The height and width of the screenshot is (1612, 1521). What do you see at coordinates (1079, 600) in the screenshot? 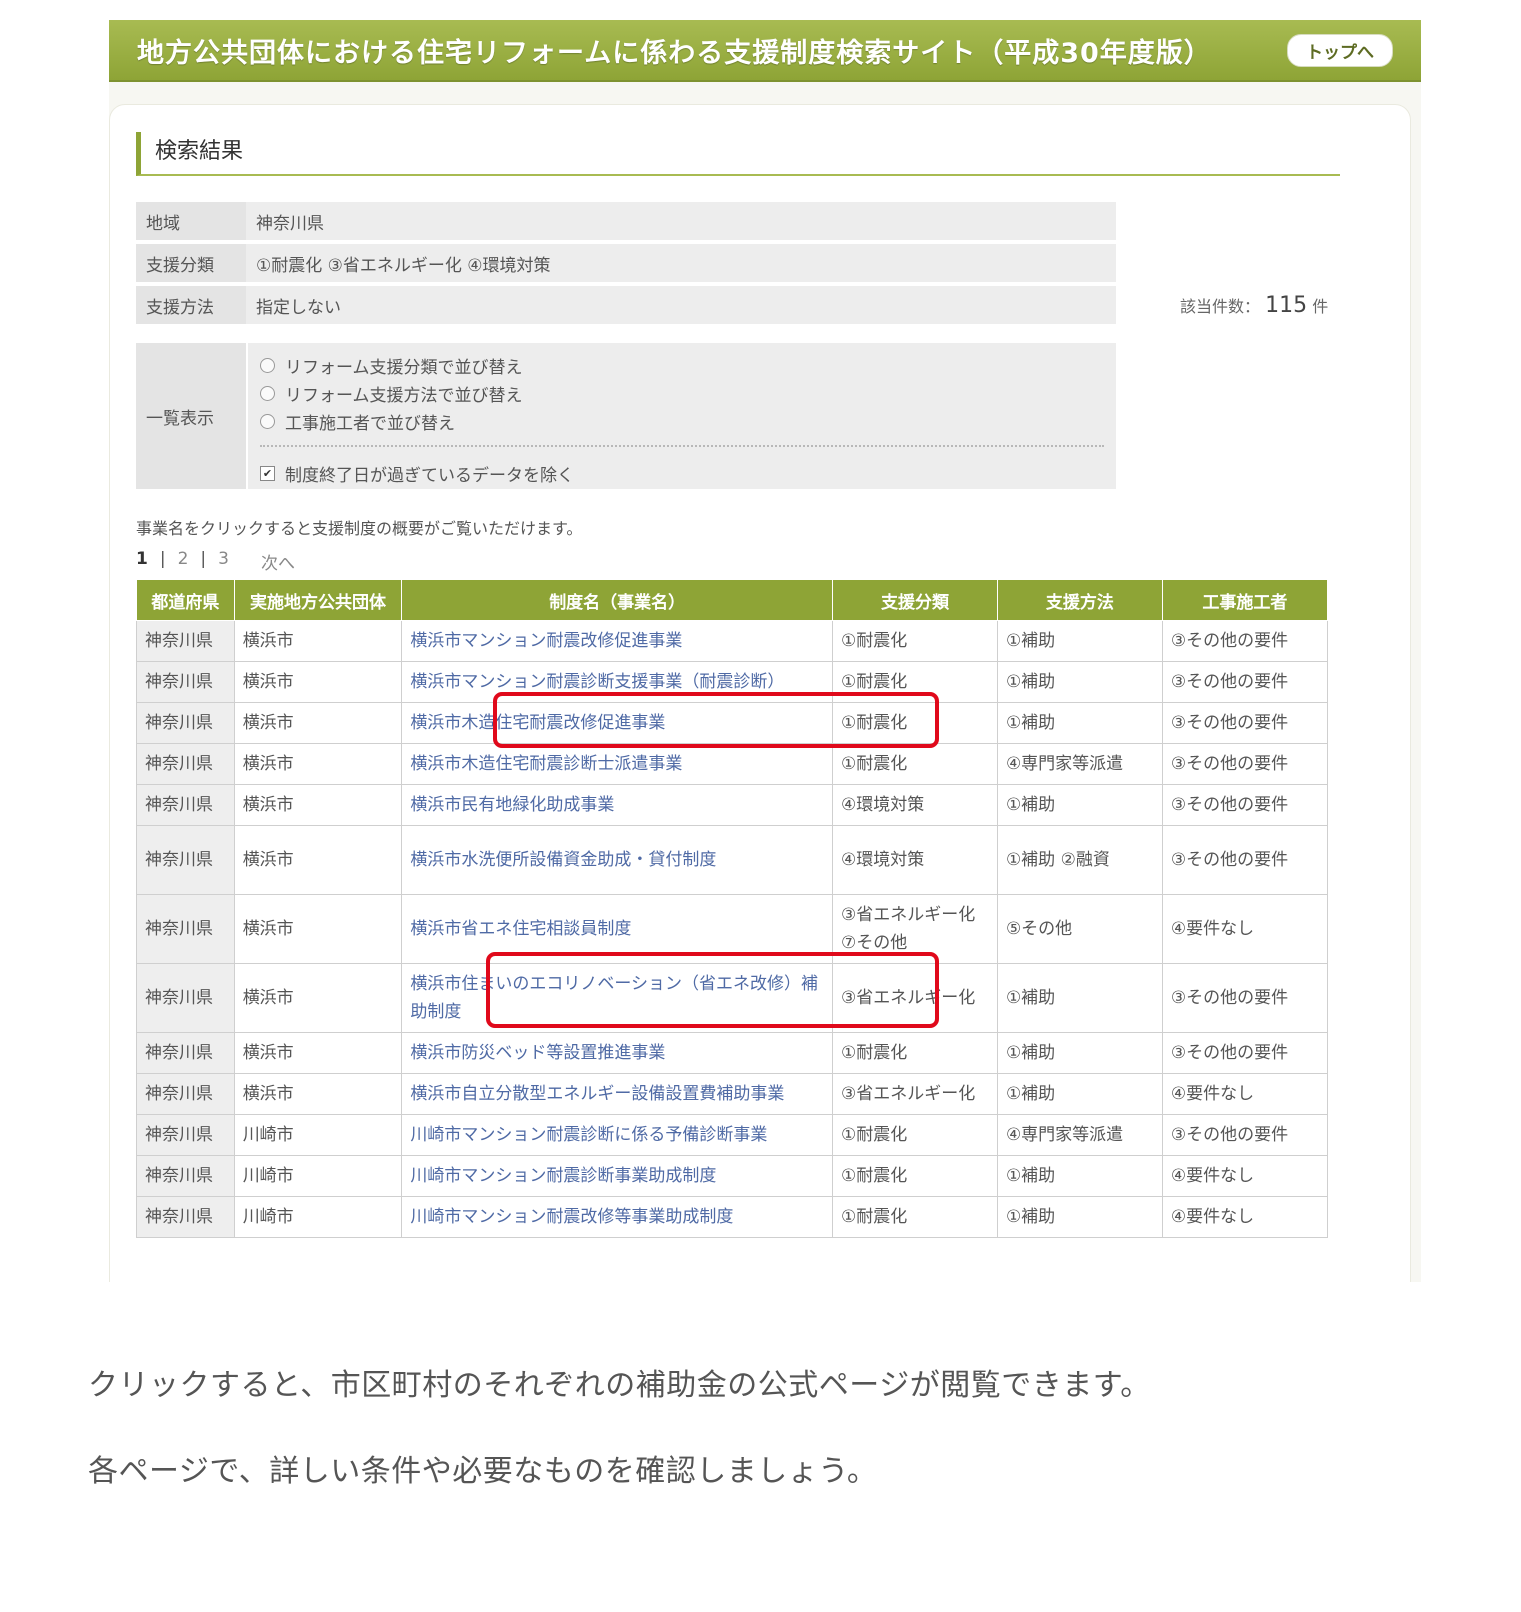
I see `col-header-method: 支援方法` at bounding box center [1079, 600].